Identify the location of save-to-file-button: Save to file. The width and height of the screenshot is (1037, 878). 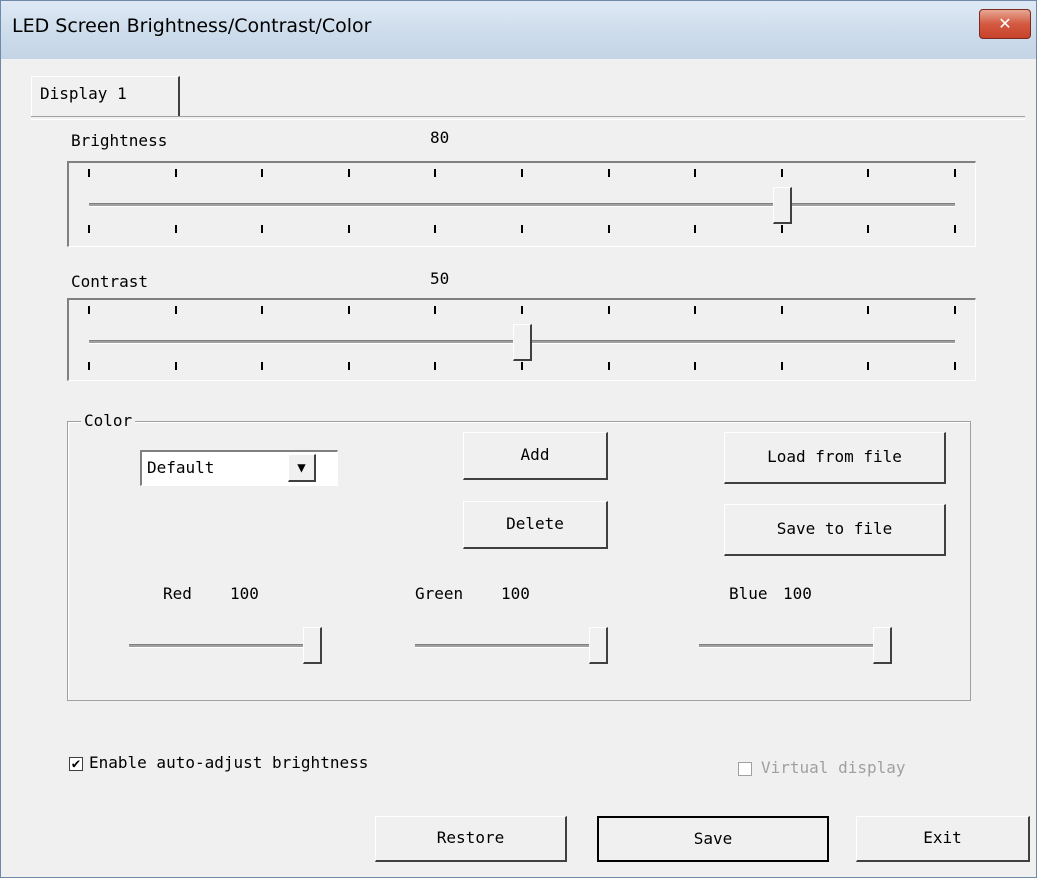
(835, 530).